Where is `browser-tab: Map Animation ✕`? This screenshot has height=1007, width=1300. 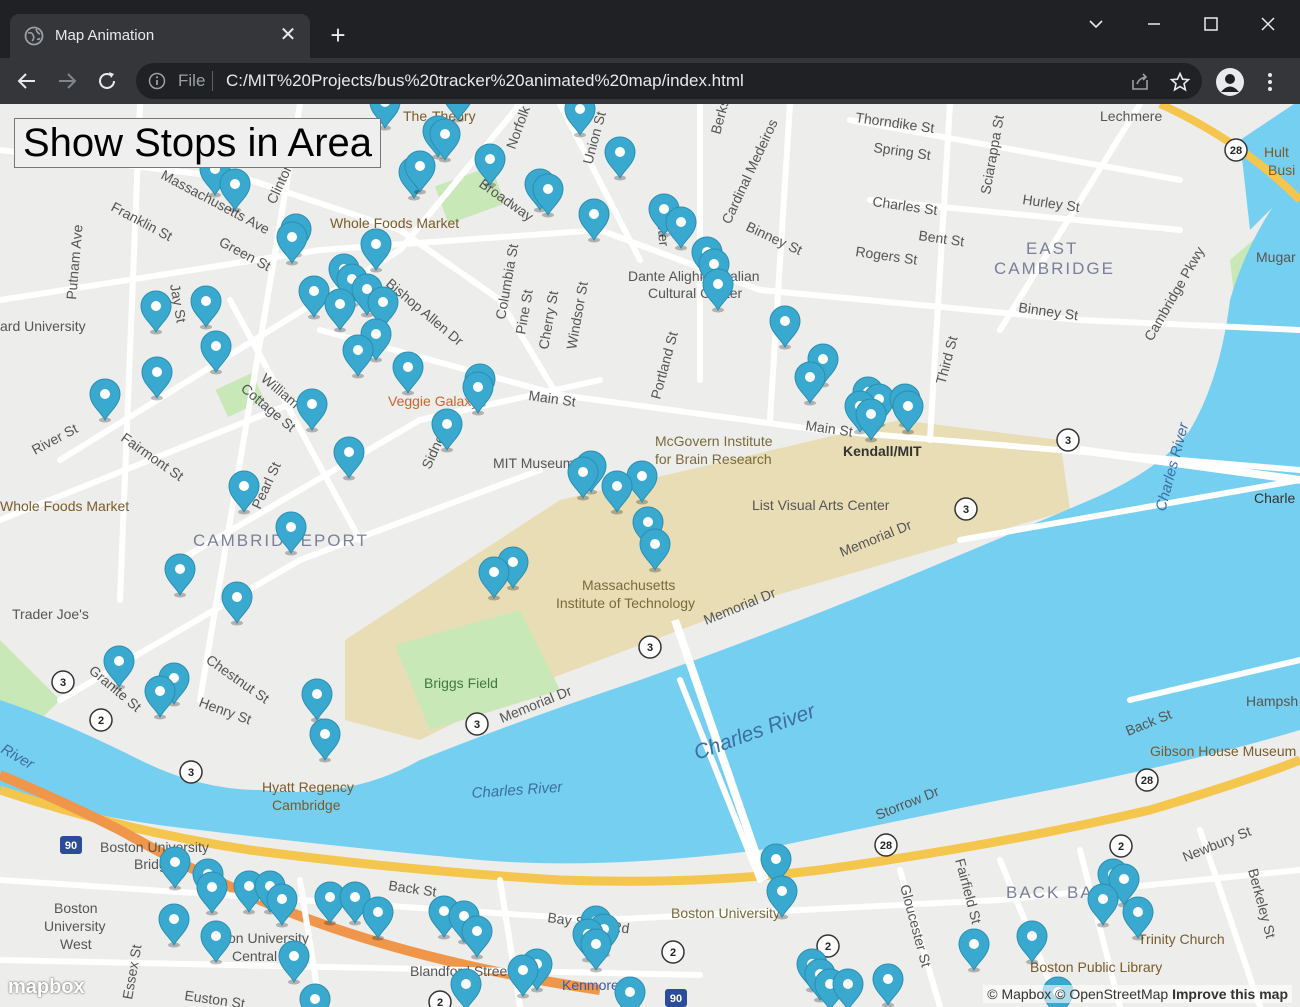 browser-tab: Map Animation ✕ is located at coordinates (160, 36).